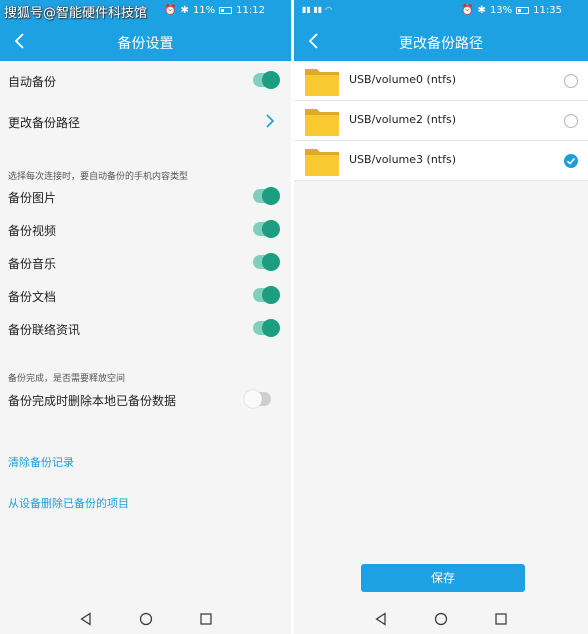  Describe the element at coordinates (266, 328) in the screenshot. I see `backup-contacts-toggle` at that location.